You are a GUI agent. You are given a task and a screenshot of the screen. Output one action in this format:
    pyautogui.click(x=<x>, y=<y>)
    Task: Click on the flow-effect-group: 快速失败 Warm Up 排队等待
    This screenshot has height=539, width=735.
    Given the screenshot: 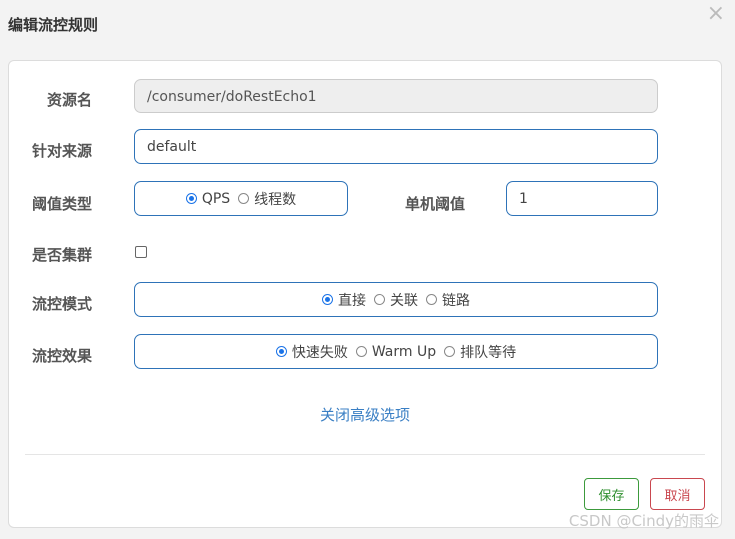 What is the action you would take?
    pyautogui.click(x=396, y=351)
    